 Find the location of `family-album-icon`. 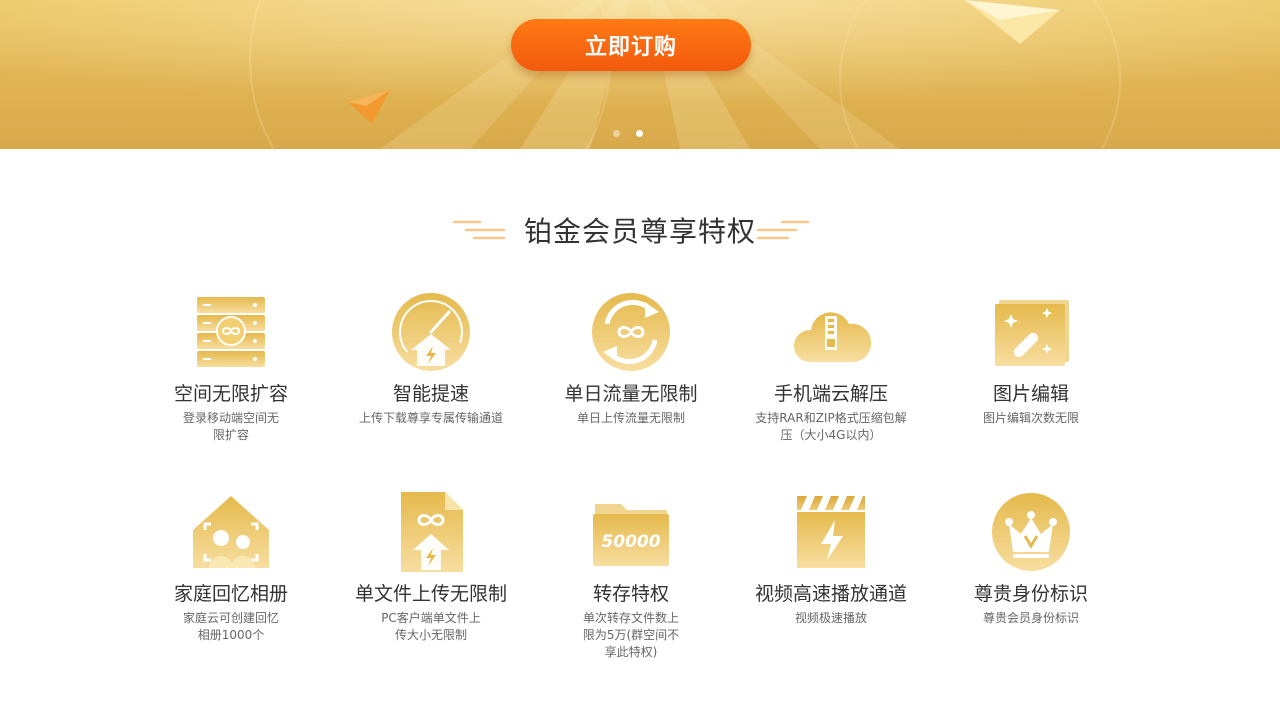

family-album-icon is located at coordinates (231, 532).